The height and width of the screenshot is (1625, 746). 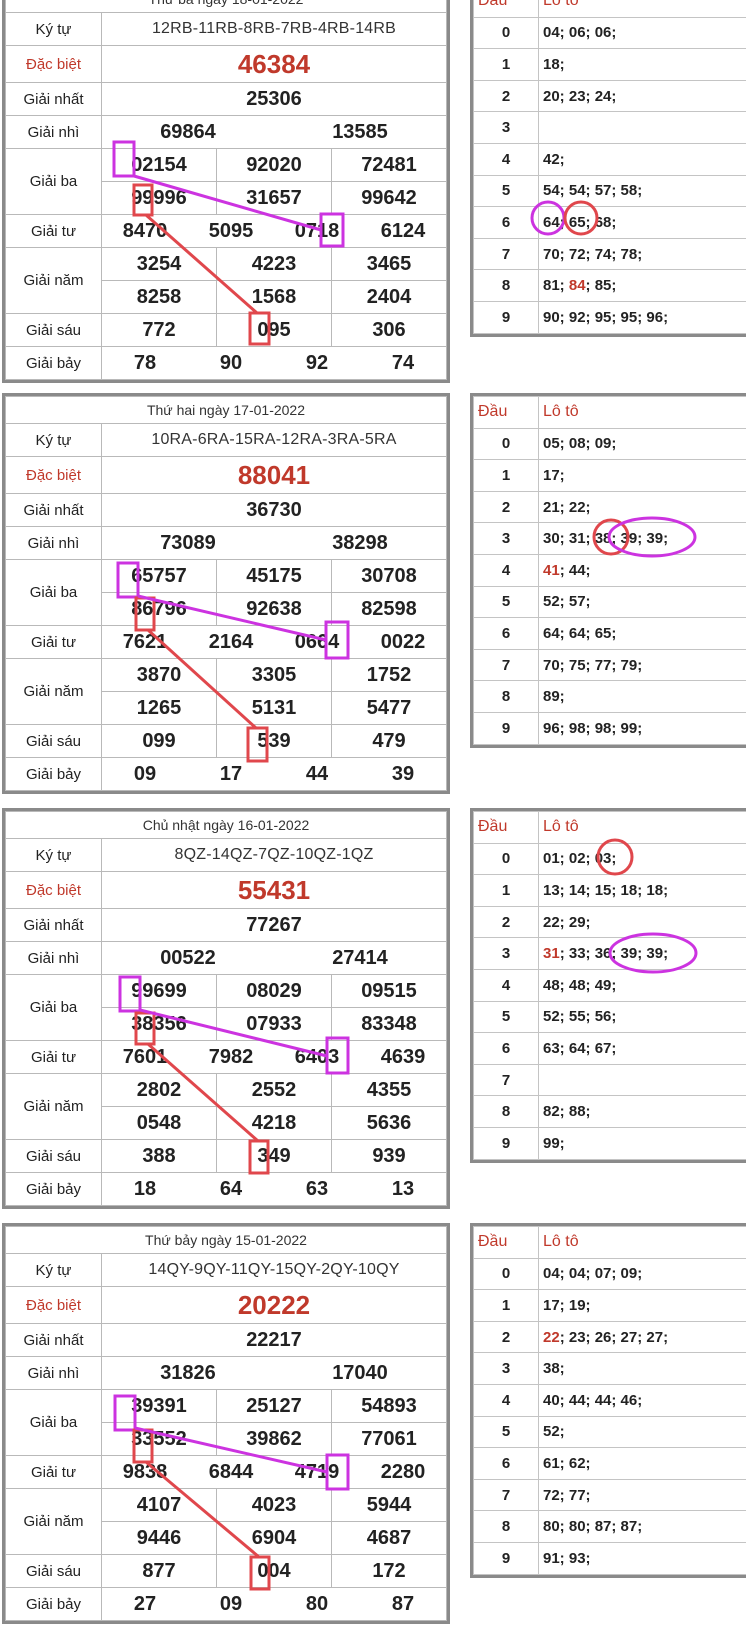 What do you see at coordinates (360, 542) in the screenshot?
I see `prize-number: 38298` at bounding box center [360, 542].